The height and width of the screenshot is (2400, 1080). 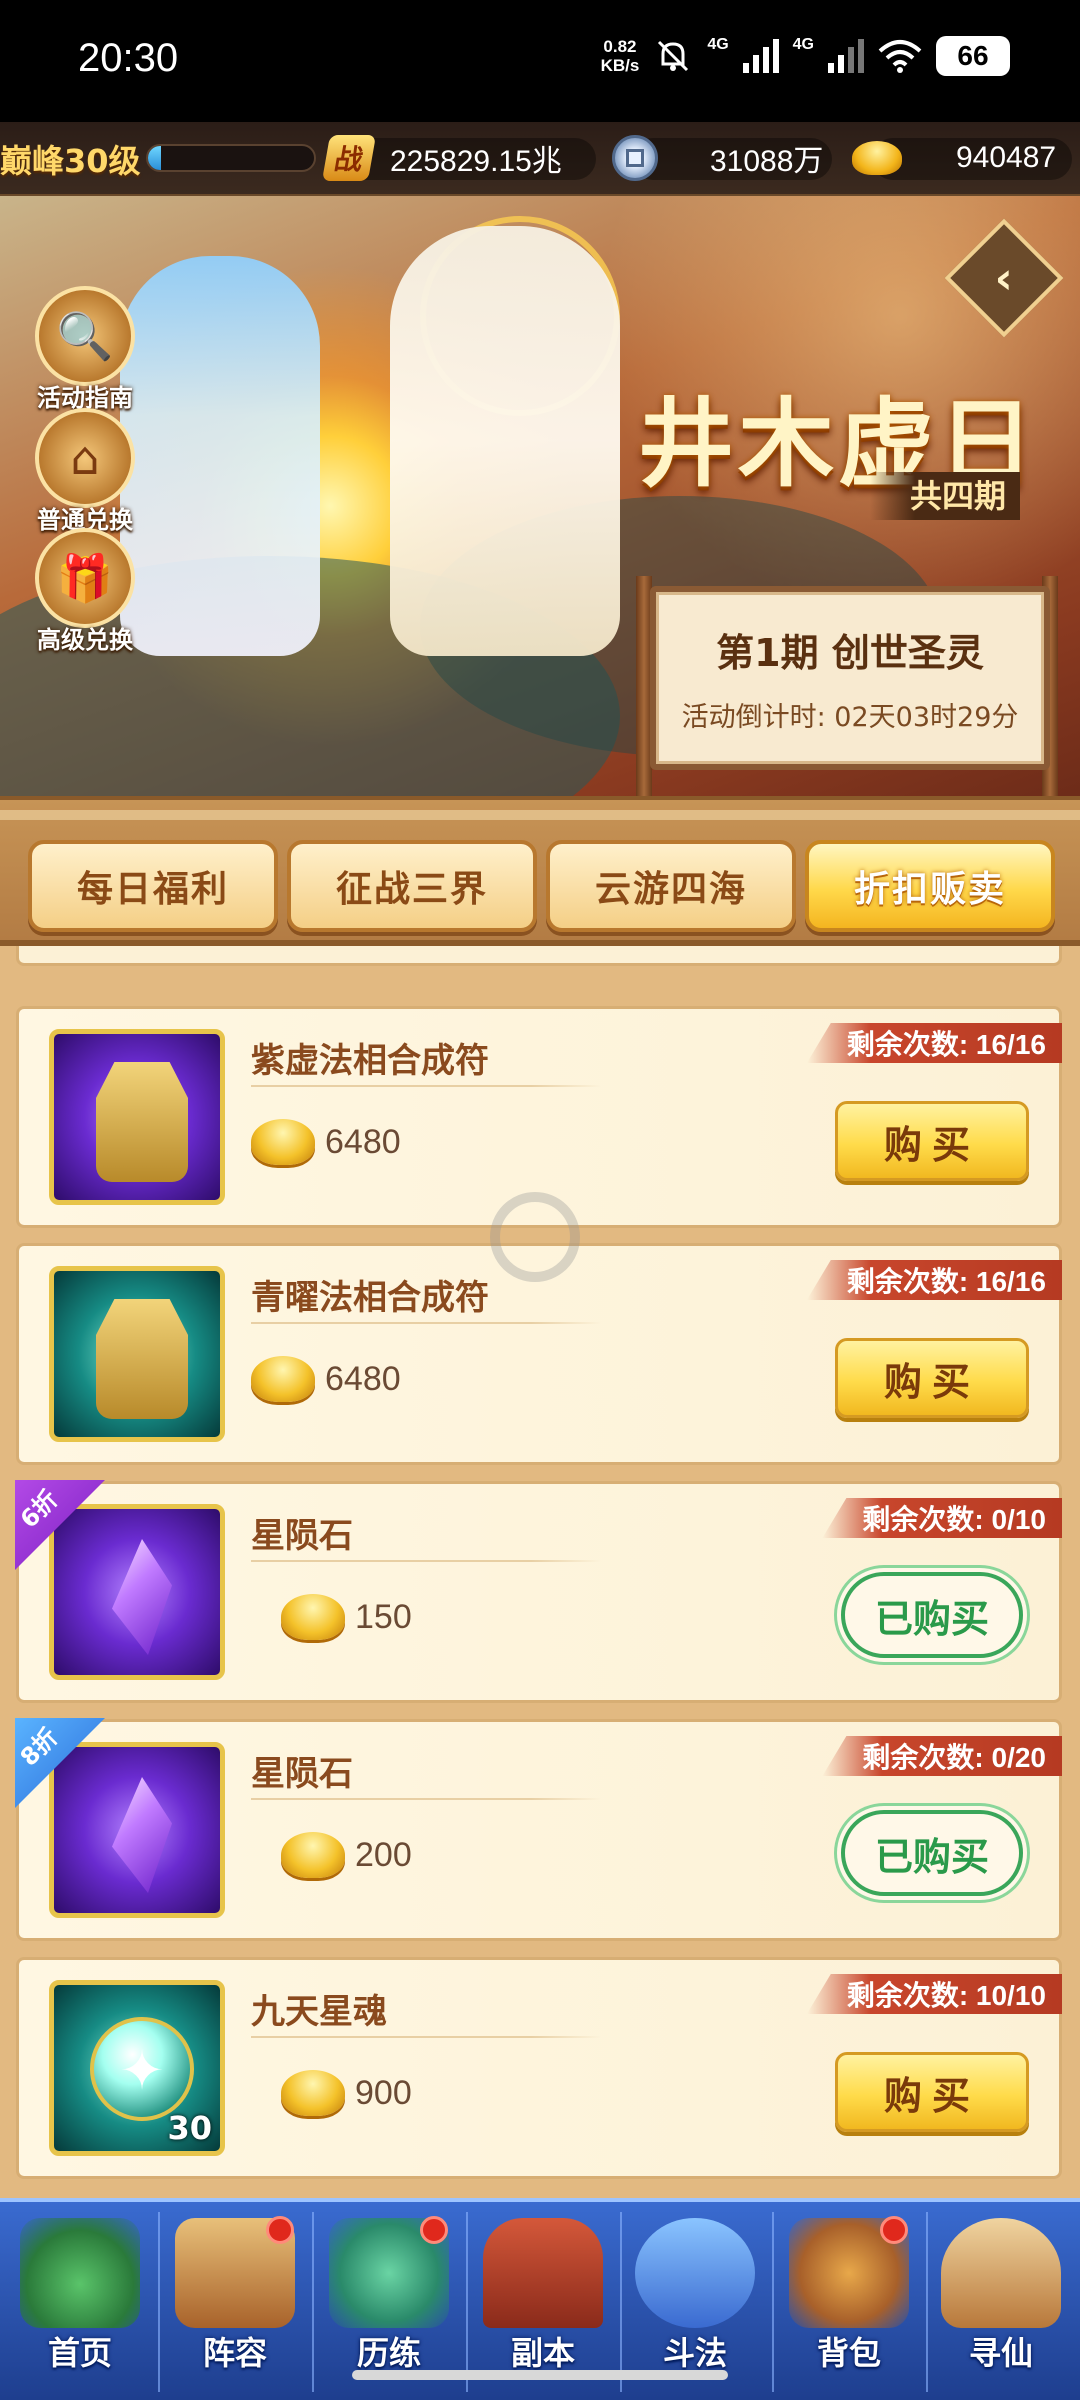 What do you see at coordinates (846, 56) in the screenshot?
I see `signal-weak-icon` at bounding box center [846, 56].